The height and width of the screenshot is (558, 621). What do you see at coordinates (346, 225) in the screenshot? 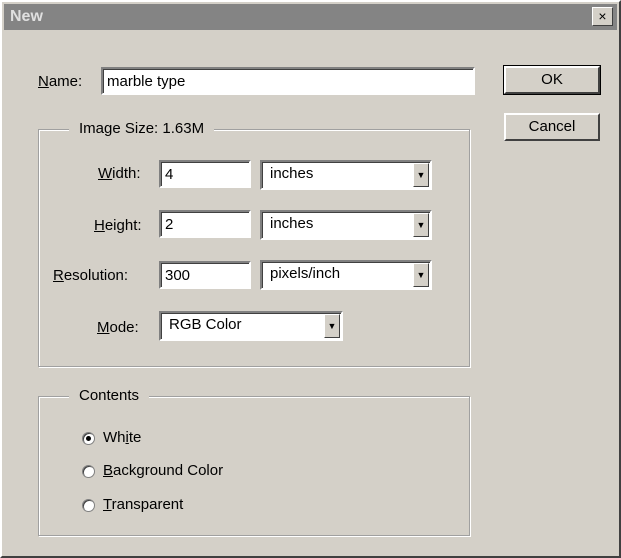
I see `height-unit-select: inches ▼` at bounding box center [346, 225].